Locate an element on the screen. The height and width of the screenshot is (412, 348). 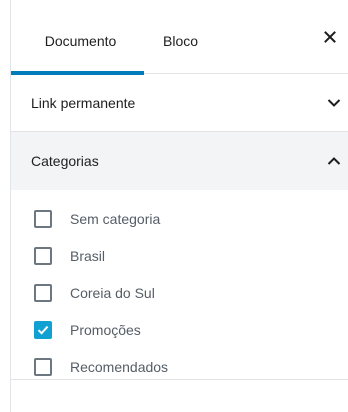
category-label: Recomendados is located at coordinates (119, 366).